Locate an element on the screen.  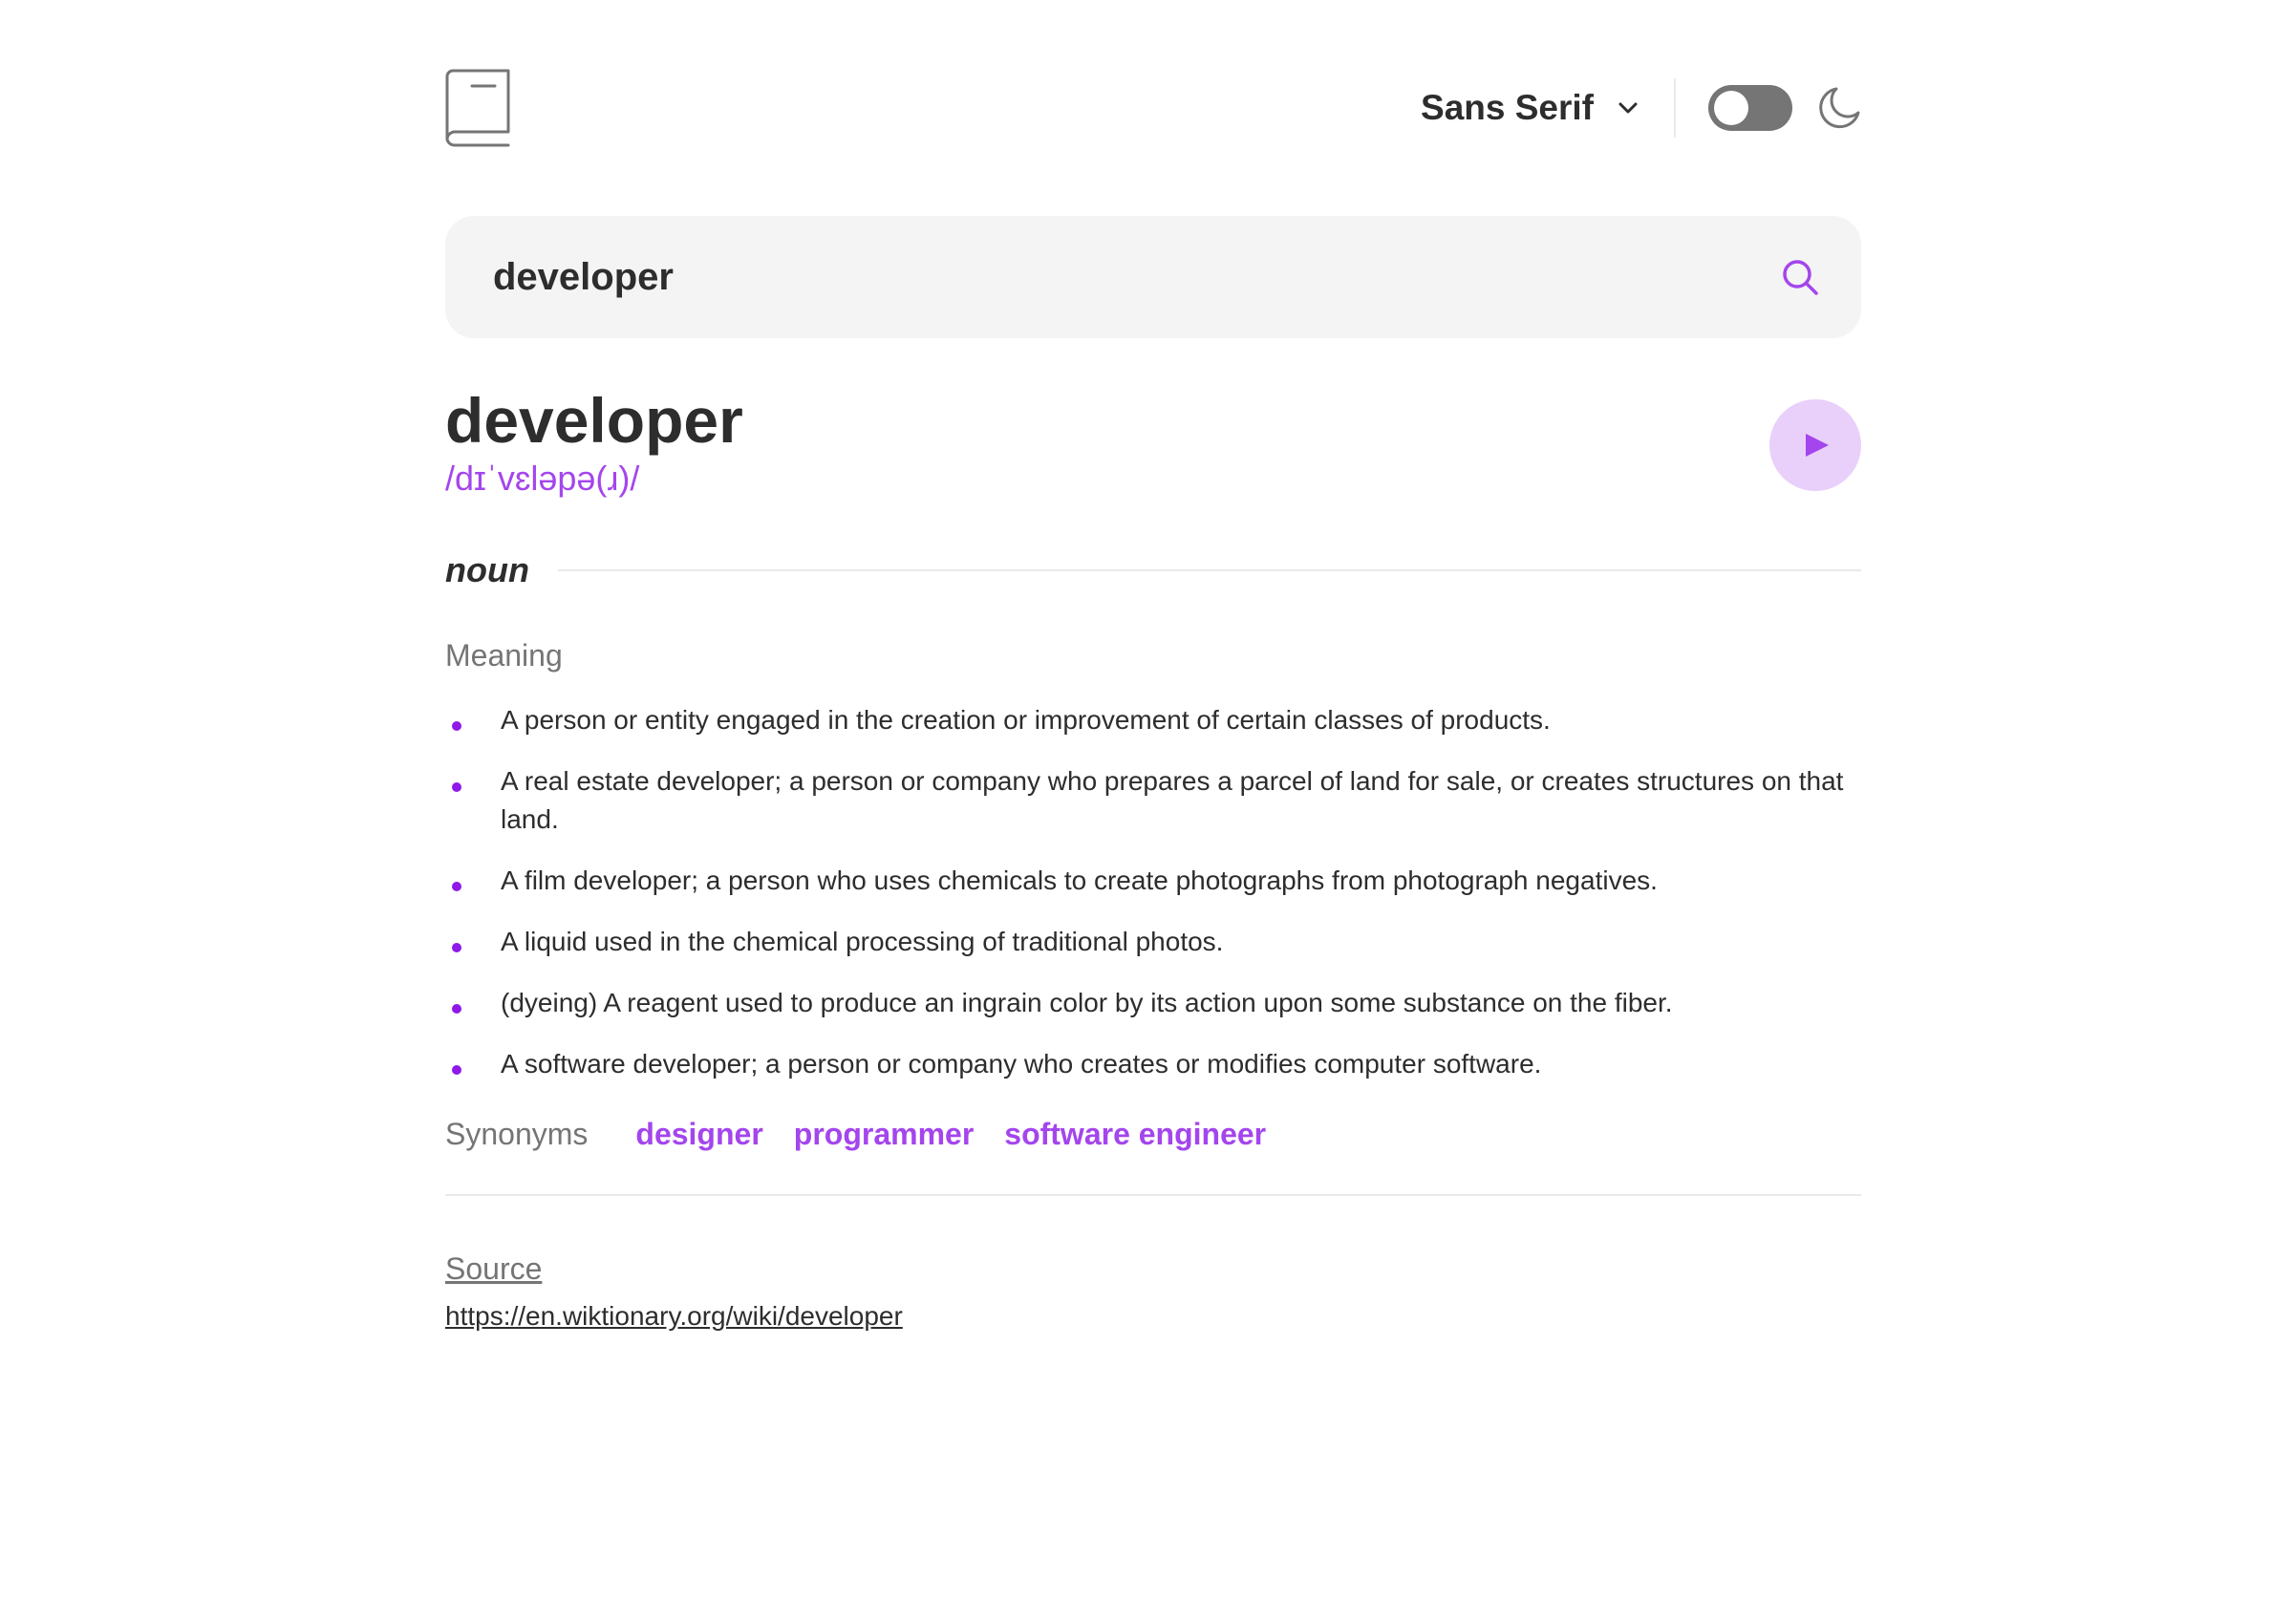
header: Sans Serif is located at coordinates (1153, 108).